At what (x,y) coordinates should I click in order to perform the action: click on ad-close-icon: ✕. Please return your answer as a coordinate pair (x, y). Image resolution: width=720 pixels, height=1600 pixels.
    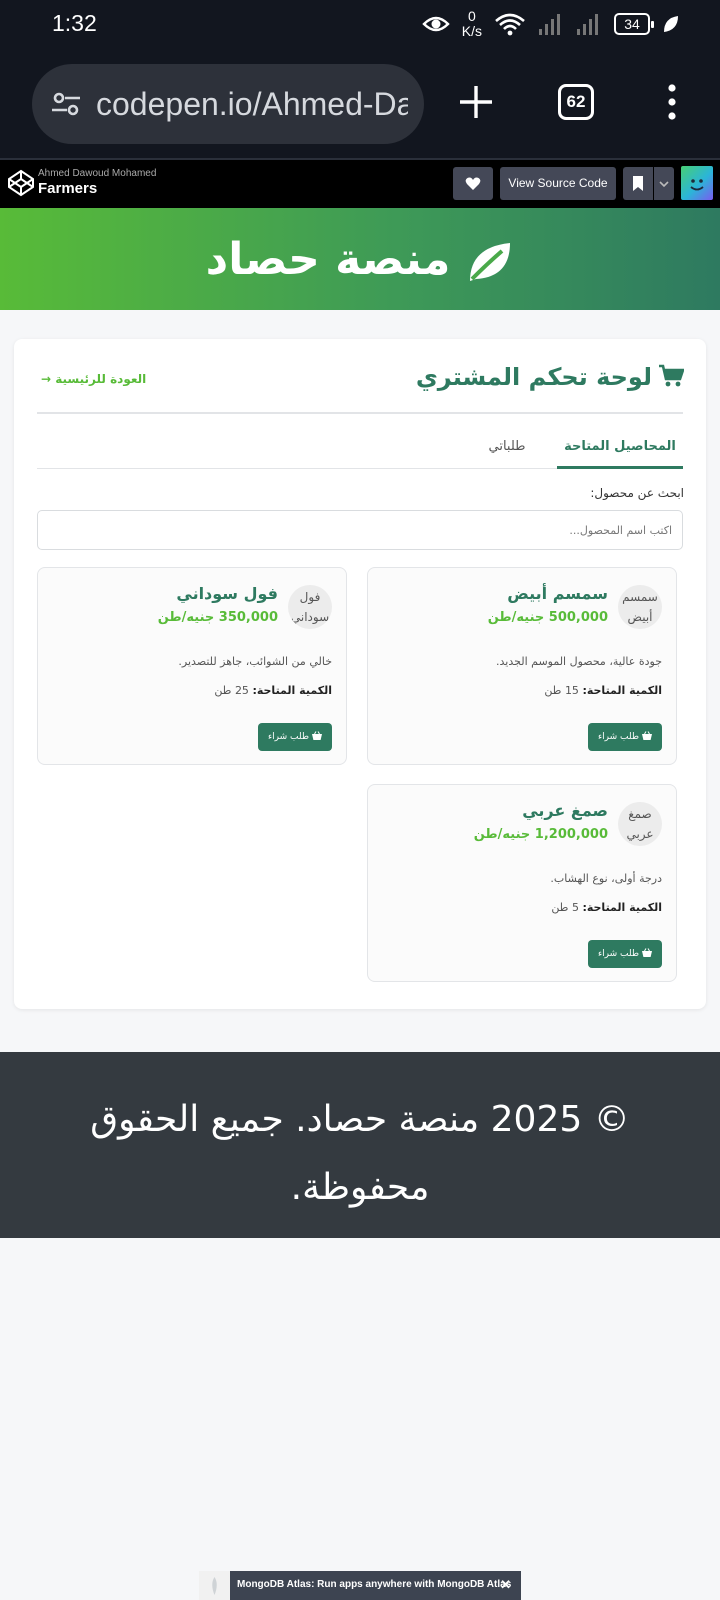
    Looking at the image, I should click on (505, 1585).